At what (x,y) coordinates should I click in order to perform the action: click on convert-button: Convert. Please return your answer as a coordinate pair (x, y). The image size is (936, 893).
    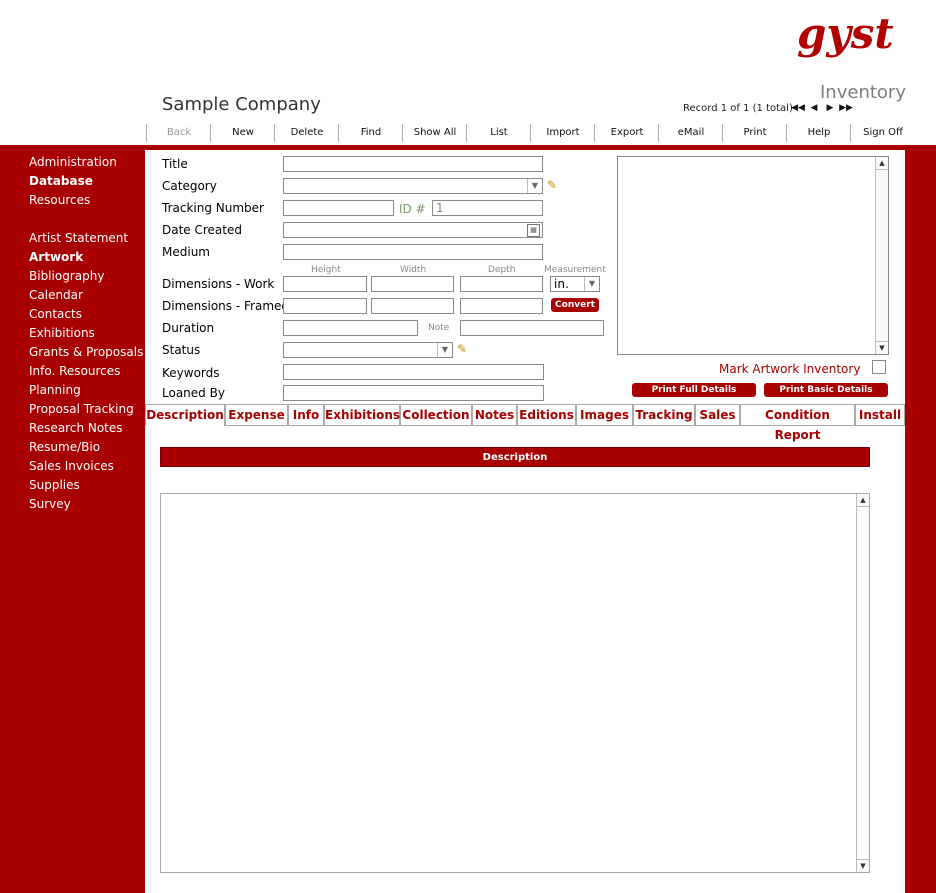
    Looking at the image, I should click on (575, 305).